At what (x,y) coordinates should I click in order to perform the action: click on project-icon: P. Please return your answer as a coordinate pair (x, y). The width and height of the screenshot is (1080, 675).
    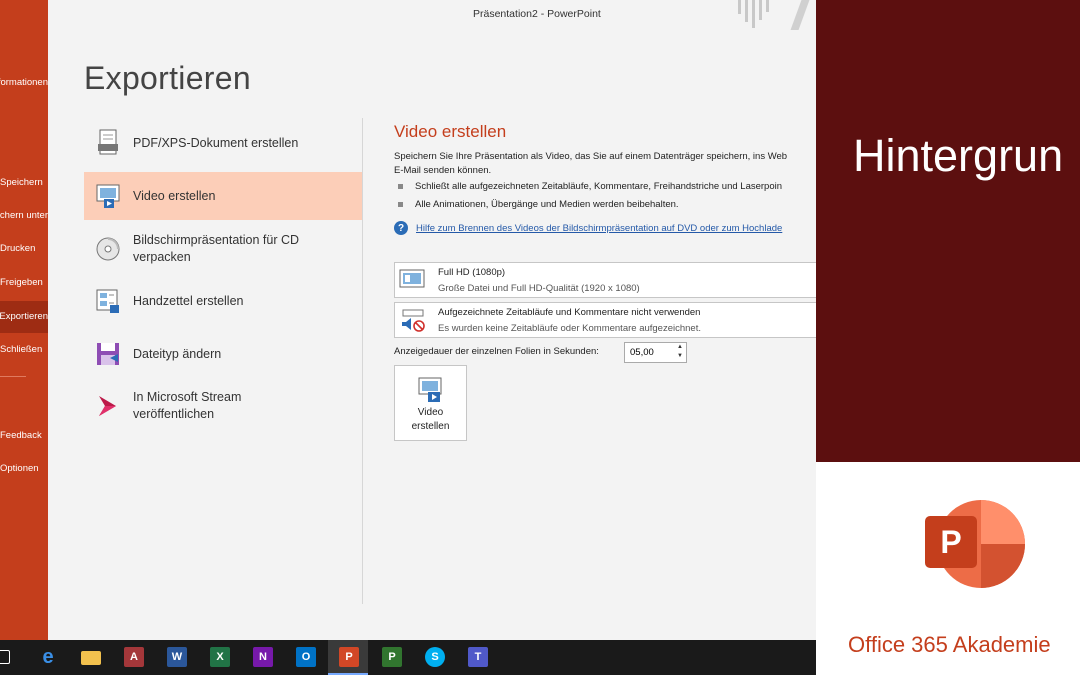
    Looking at the image, I should click on (392, 657).